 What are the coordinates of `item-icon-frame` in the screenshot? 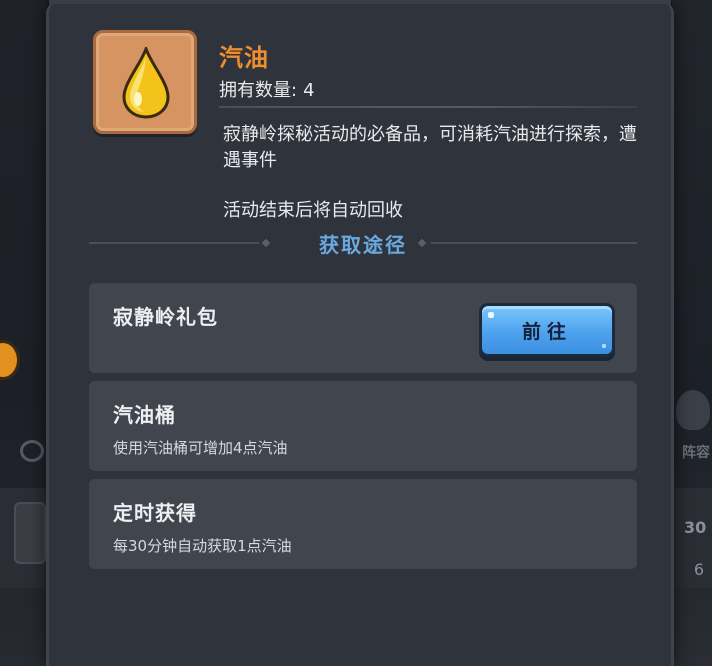 It's located at (145, 82).